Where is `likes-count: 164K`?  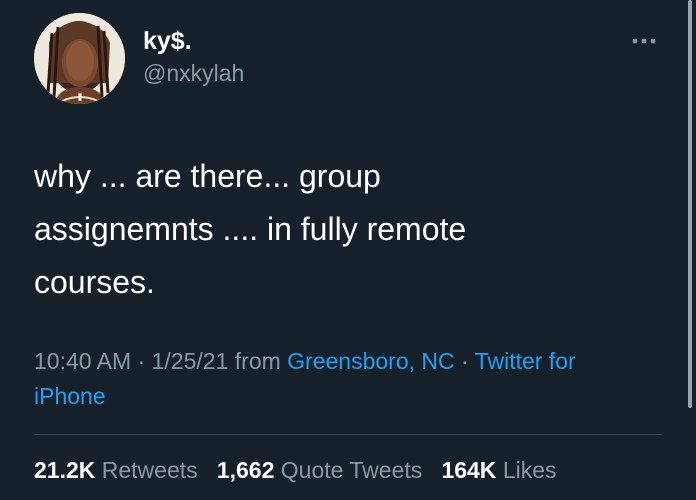
likes-count: 164K is located at coordinates (469, 470).